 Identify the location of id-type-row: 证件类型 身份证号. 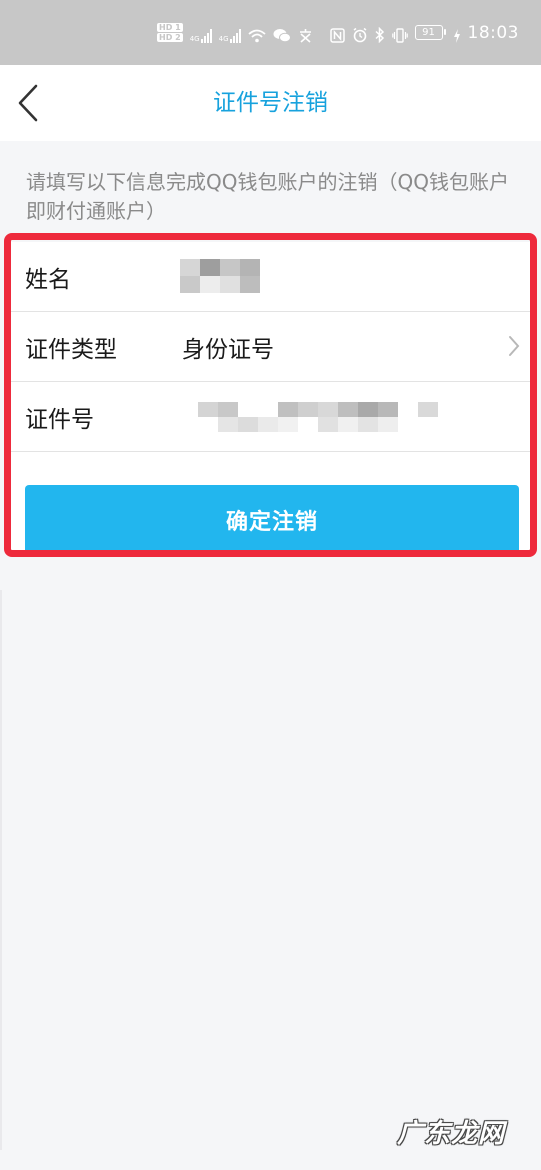
(271, 347).